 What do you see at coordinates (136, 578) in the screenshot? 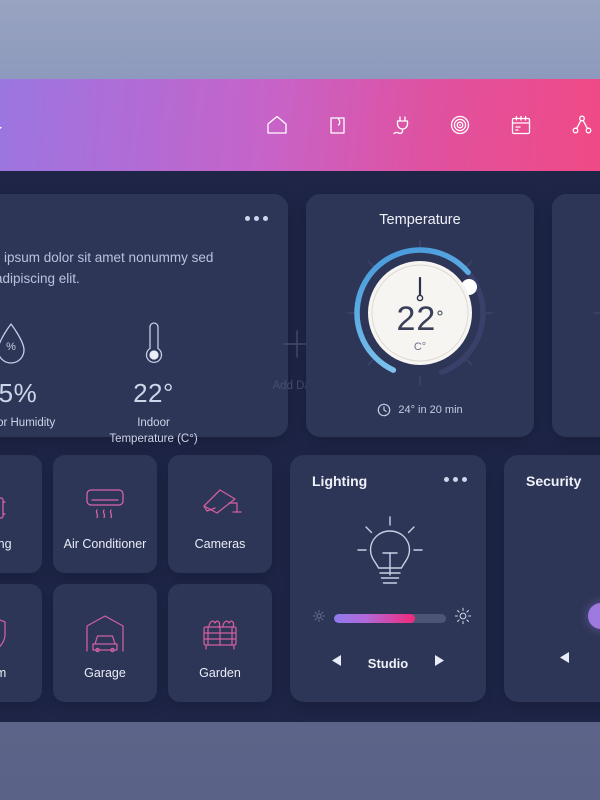
I see `device-tiles-grid: Heating Air Conditioner` at bounding box center [136, 578].